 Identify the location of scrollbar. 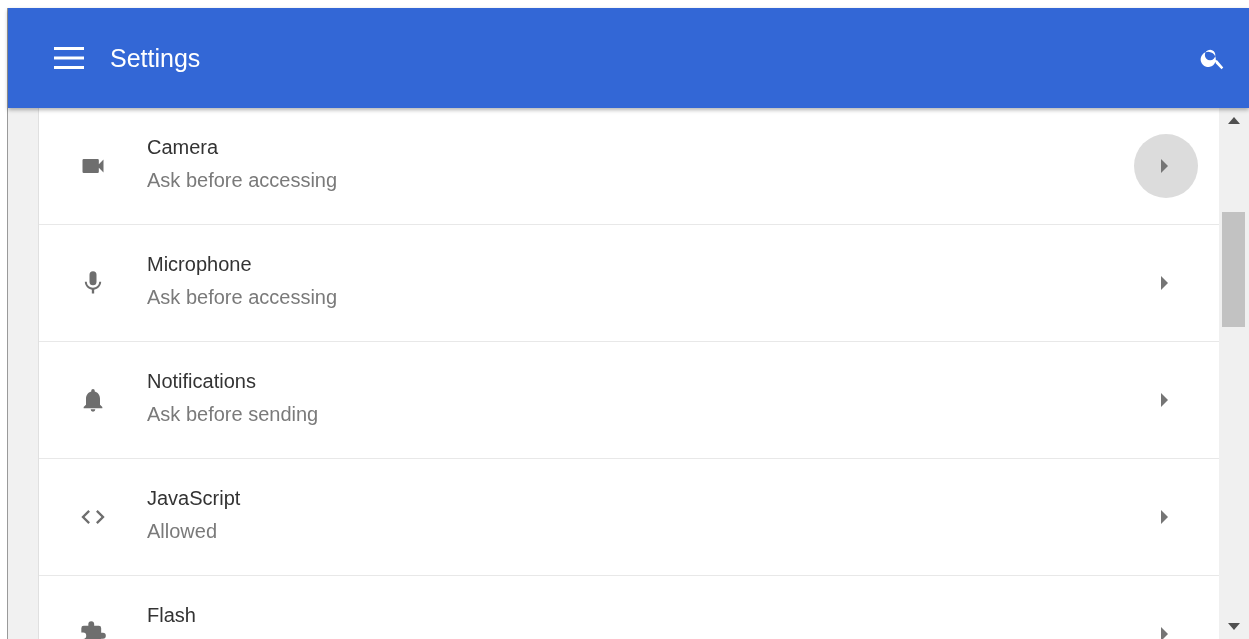
(1234, 373).